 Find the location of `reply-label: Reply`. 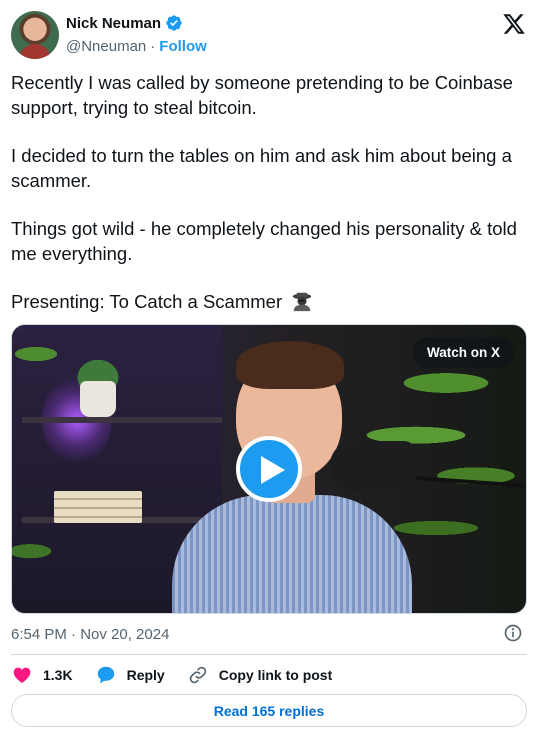

reply-label: Reply is located at coordinates (145, 675).